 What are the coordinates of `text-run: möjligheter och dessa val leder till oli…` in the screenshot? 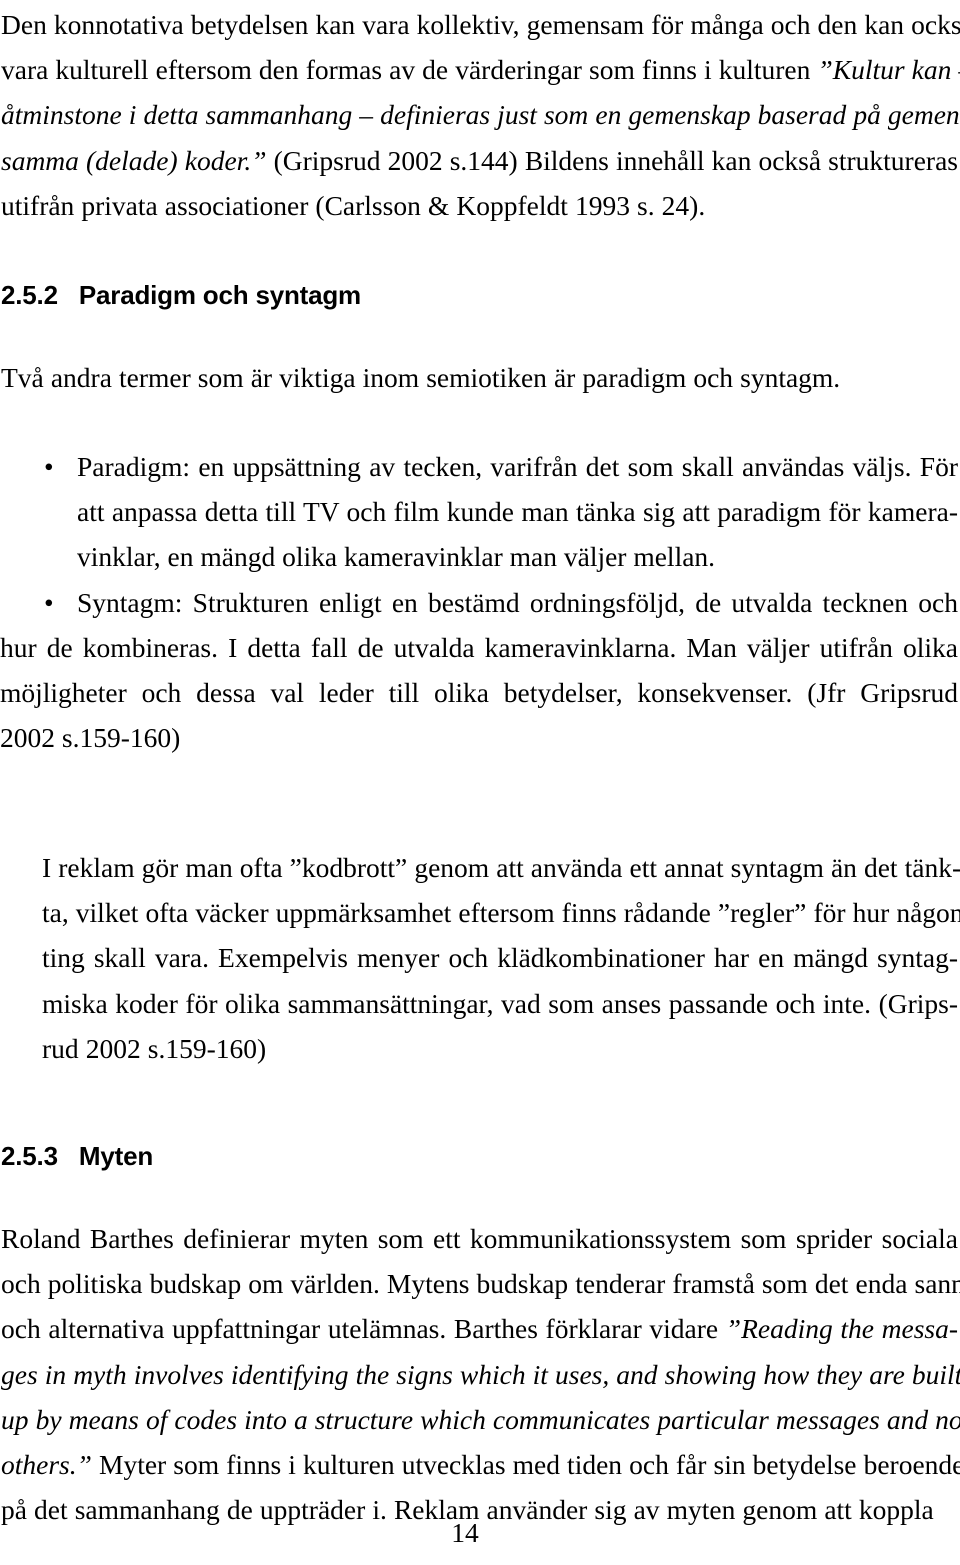 It's located at (479, 693).